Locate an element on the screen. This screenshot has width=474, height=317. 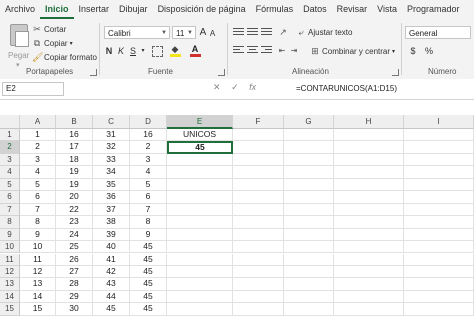
row-header-13: 13 is located at coordinates (10, 284).